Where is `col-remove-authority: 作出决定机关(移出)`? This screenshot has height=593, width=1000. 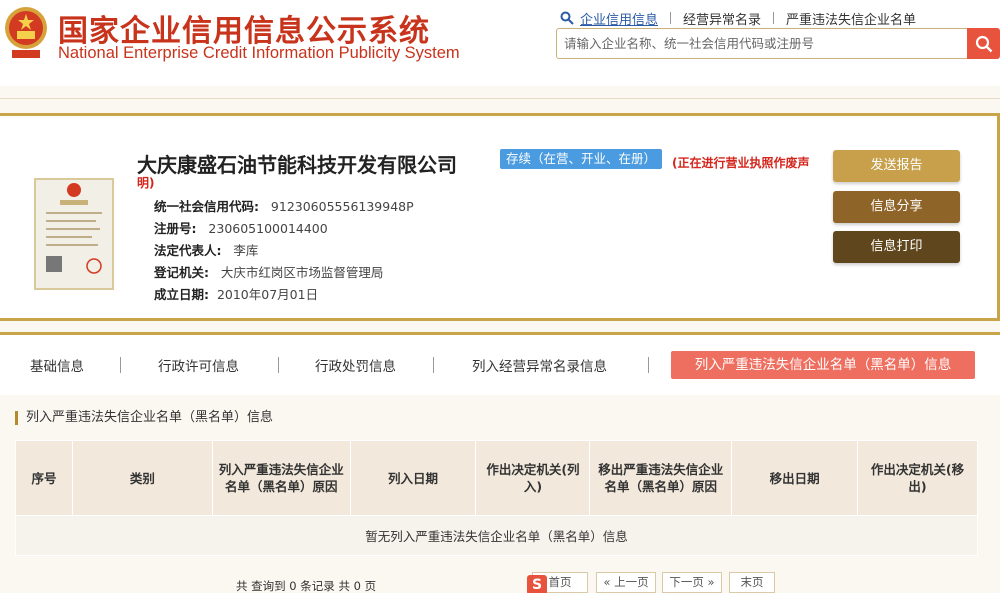
col-remove-authority: 作出决定机关(移出) is located at coordinates (917, 478).